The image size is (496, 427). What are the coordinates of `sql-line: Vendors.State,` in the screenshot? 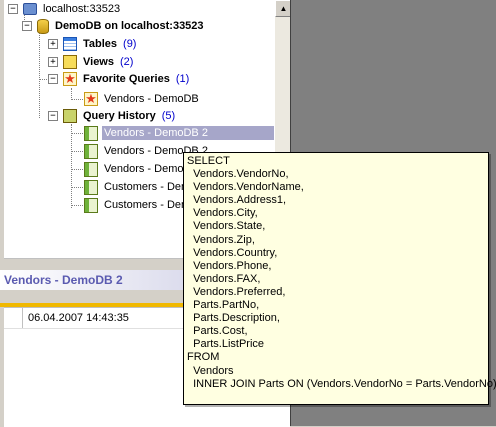 It's located at (226, 226).